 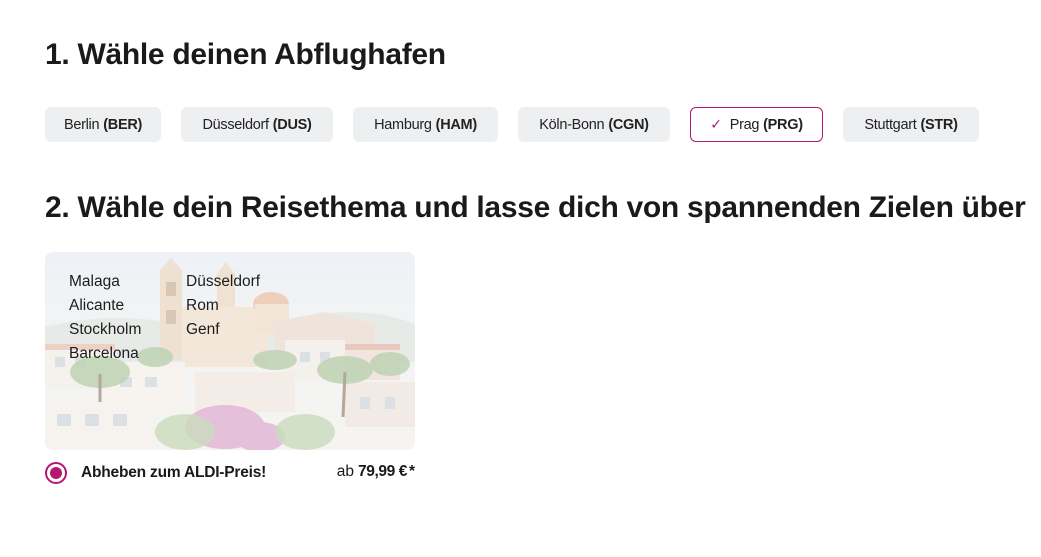 What do you see at coordinates (104, 353) in the screenshot?
I see `destination-item: Barcelona` at bounding box center [104, 353].